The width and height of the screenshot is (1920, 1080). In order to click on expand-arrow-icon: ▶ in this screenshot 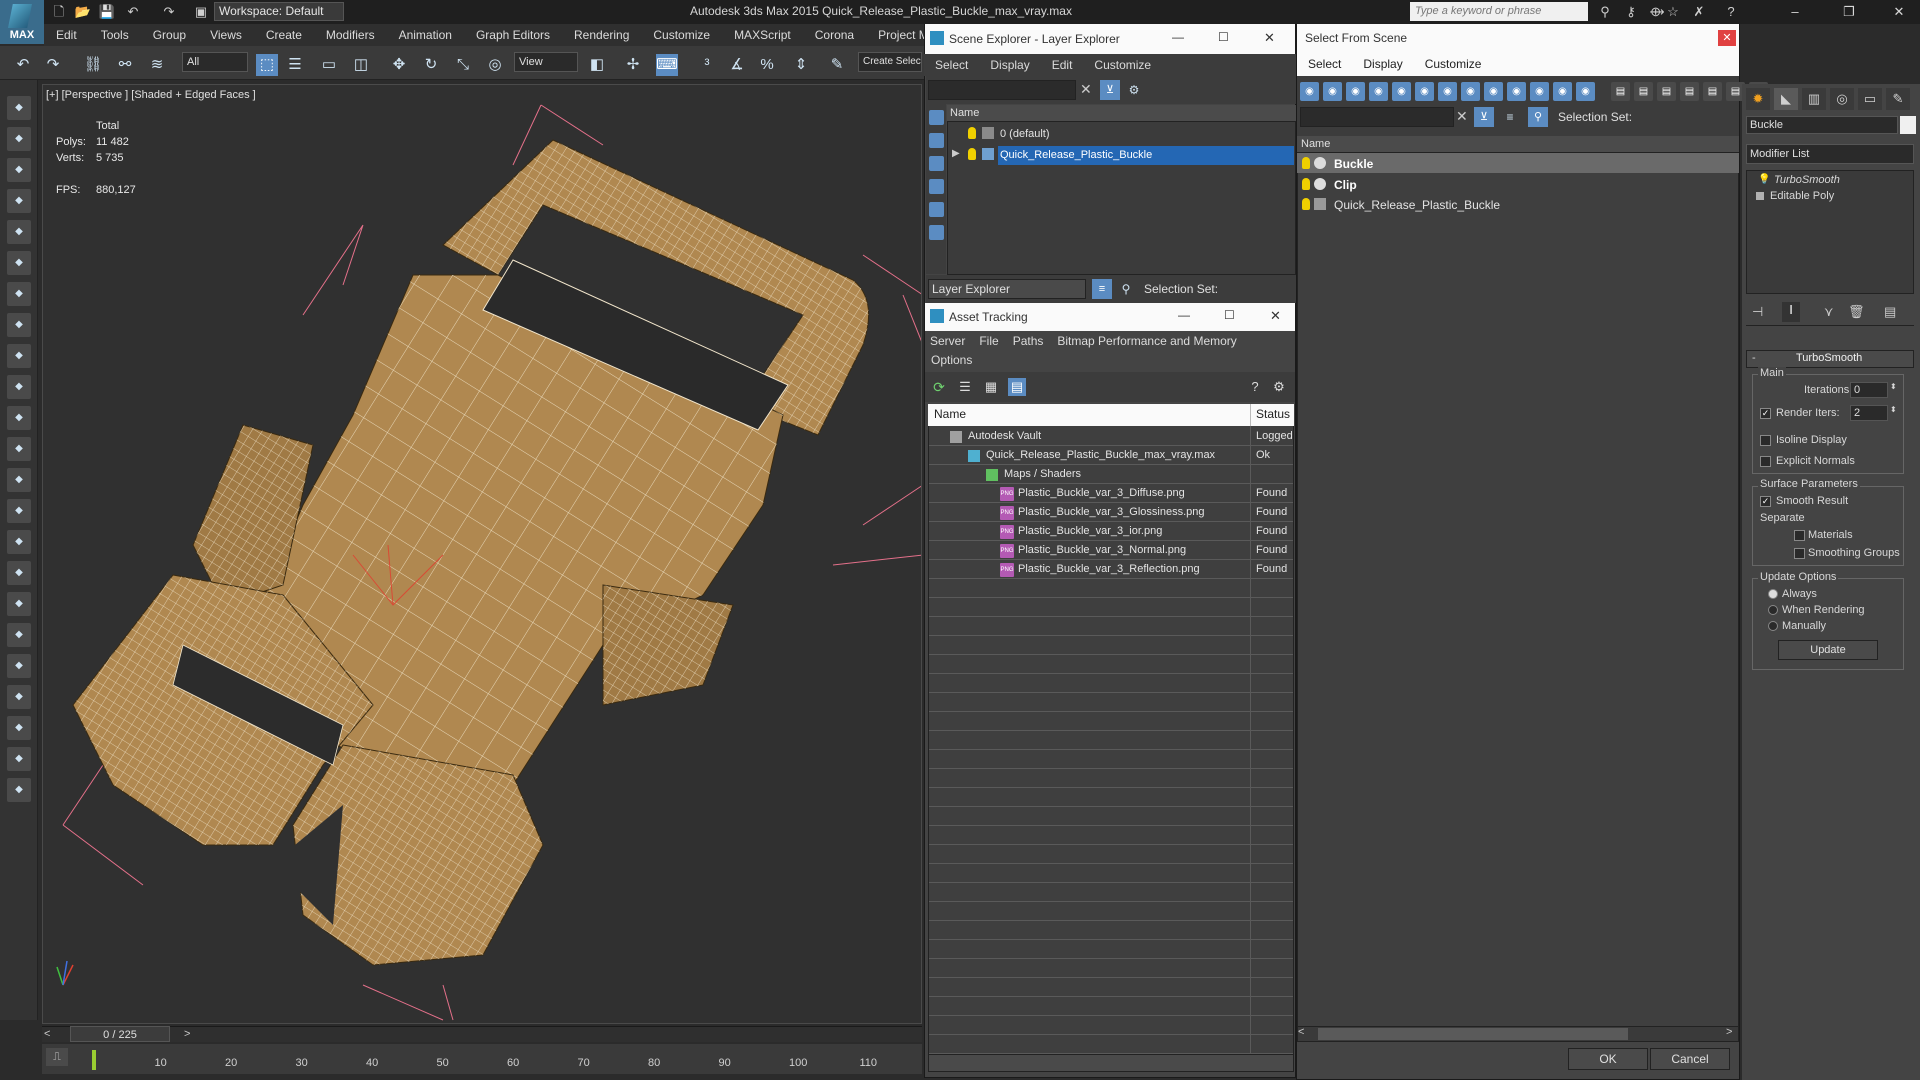, I will do `click(956, 153)`.